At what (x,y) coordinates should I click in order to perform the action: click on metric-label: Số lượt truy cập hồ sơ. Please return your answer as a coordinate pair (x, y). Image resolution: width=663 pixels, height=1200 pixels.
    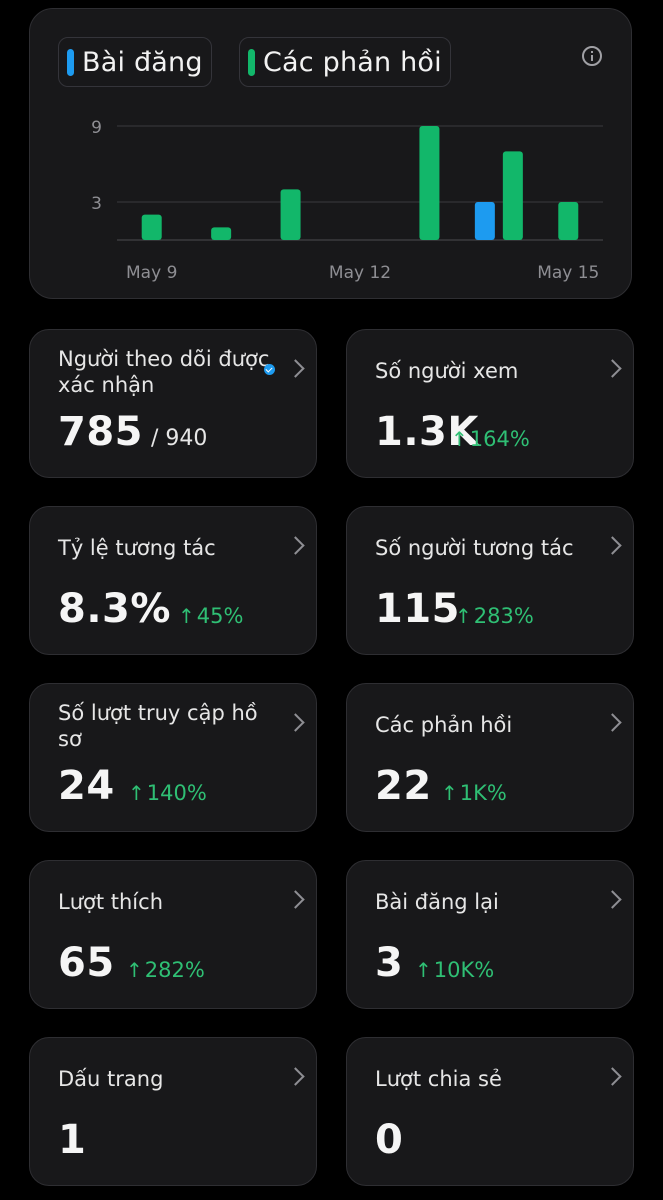
    Looking at the image, I should click on (158, 726).